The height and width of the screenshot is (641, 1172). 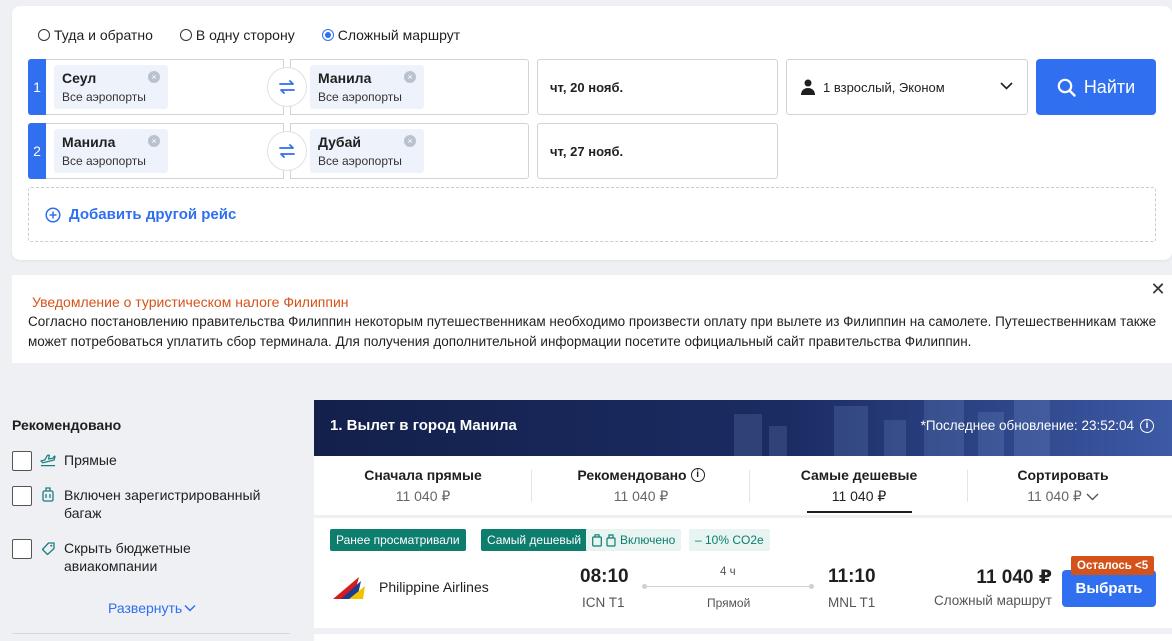 What do you see at coordinates (22, 549) in the screenshot?
I see `filter-budget-checkbox` at bounding box center [22, 549].